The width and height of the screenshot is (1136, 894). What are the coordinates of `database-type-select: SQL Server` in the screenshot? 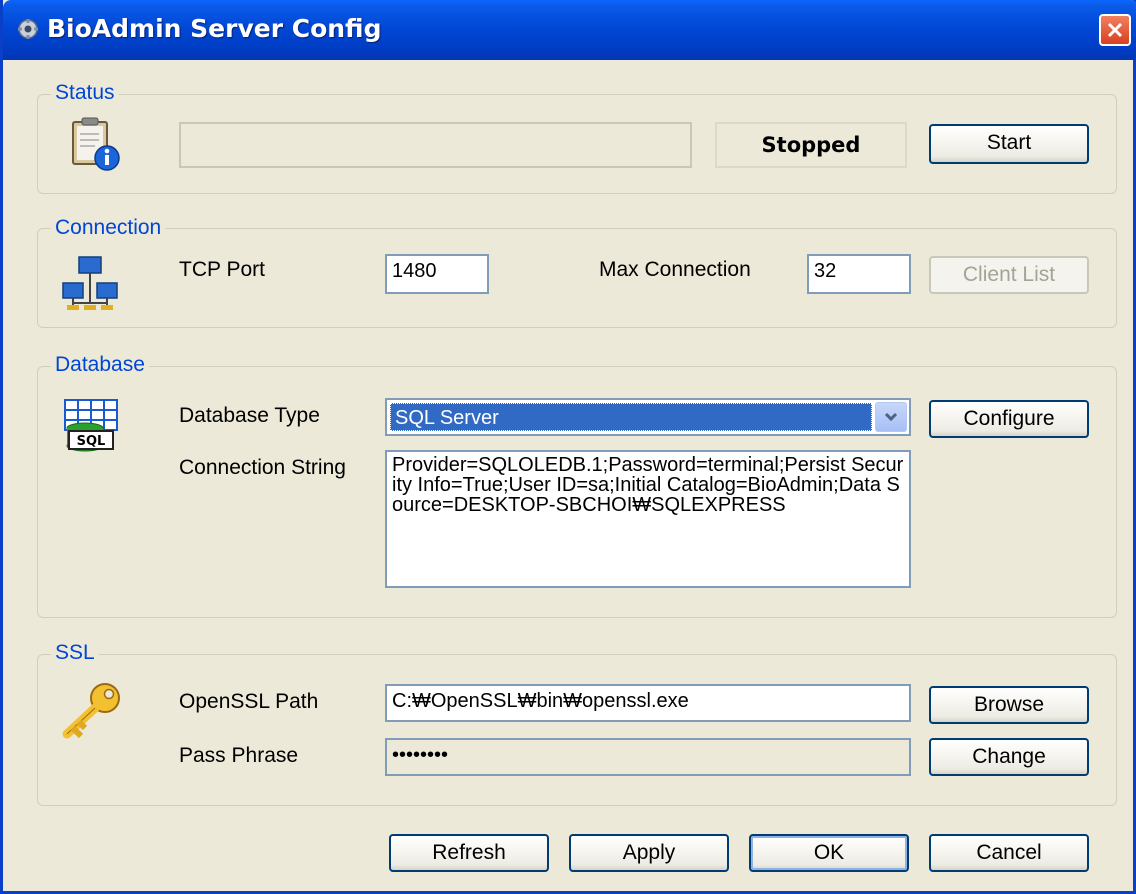 It's located at (648, 417).